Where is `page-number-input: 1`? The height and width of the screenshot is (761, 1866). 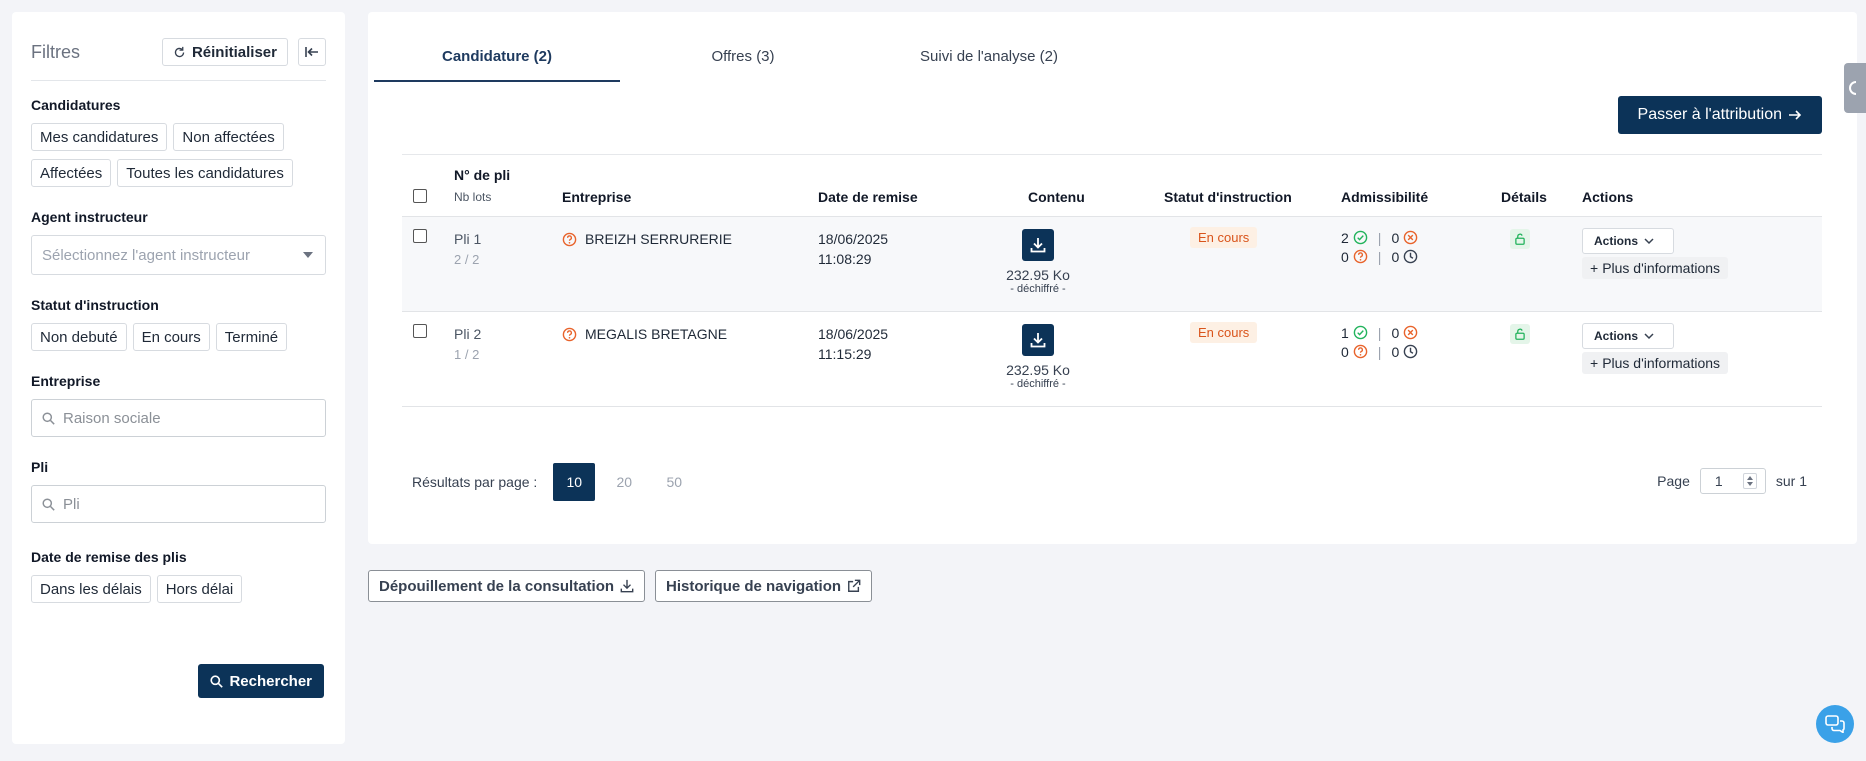
page-number-input: 1 is located at coordinates (1732, 481).